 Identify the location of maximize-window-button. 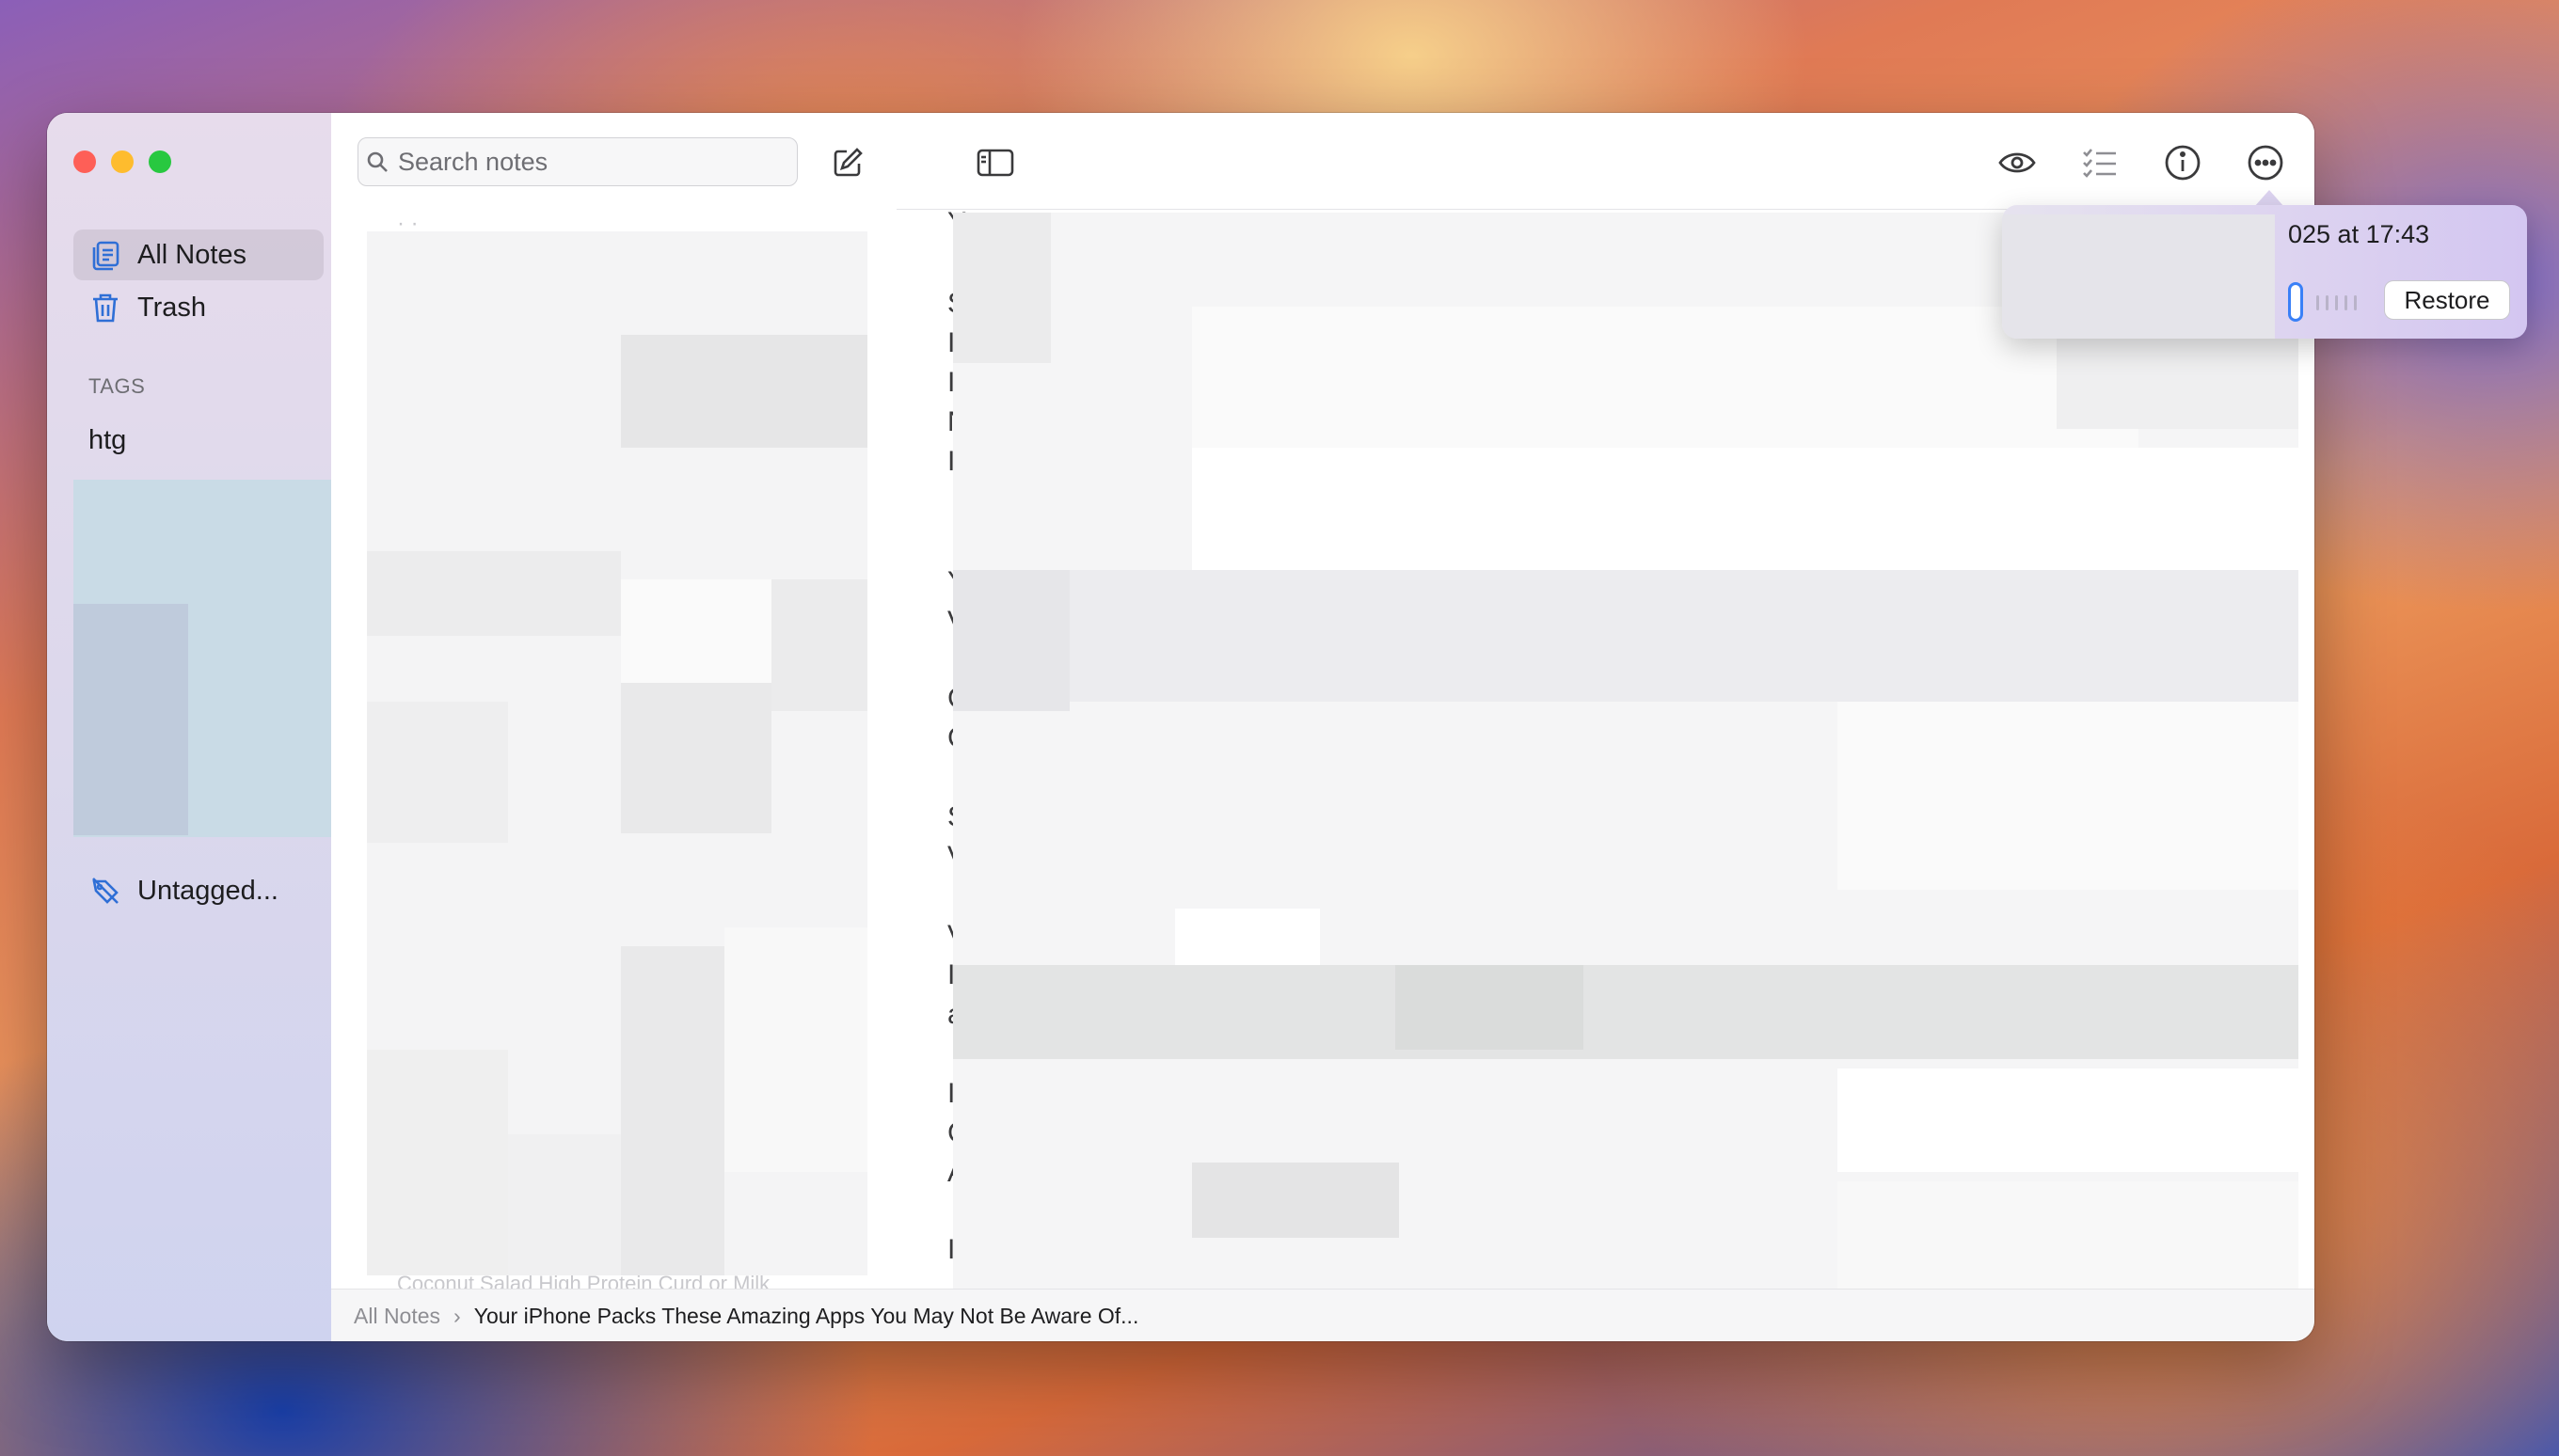
(160, 161).